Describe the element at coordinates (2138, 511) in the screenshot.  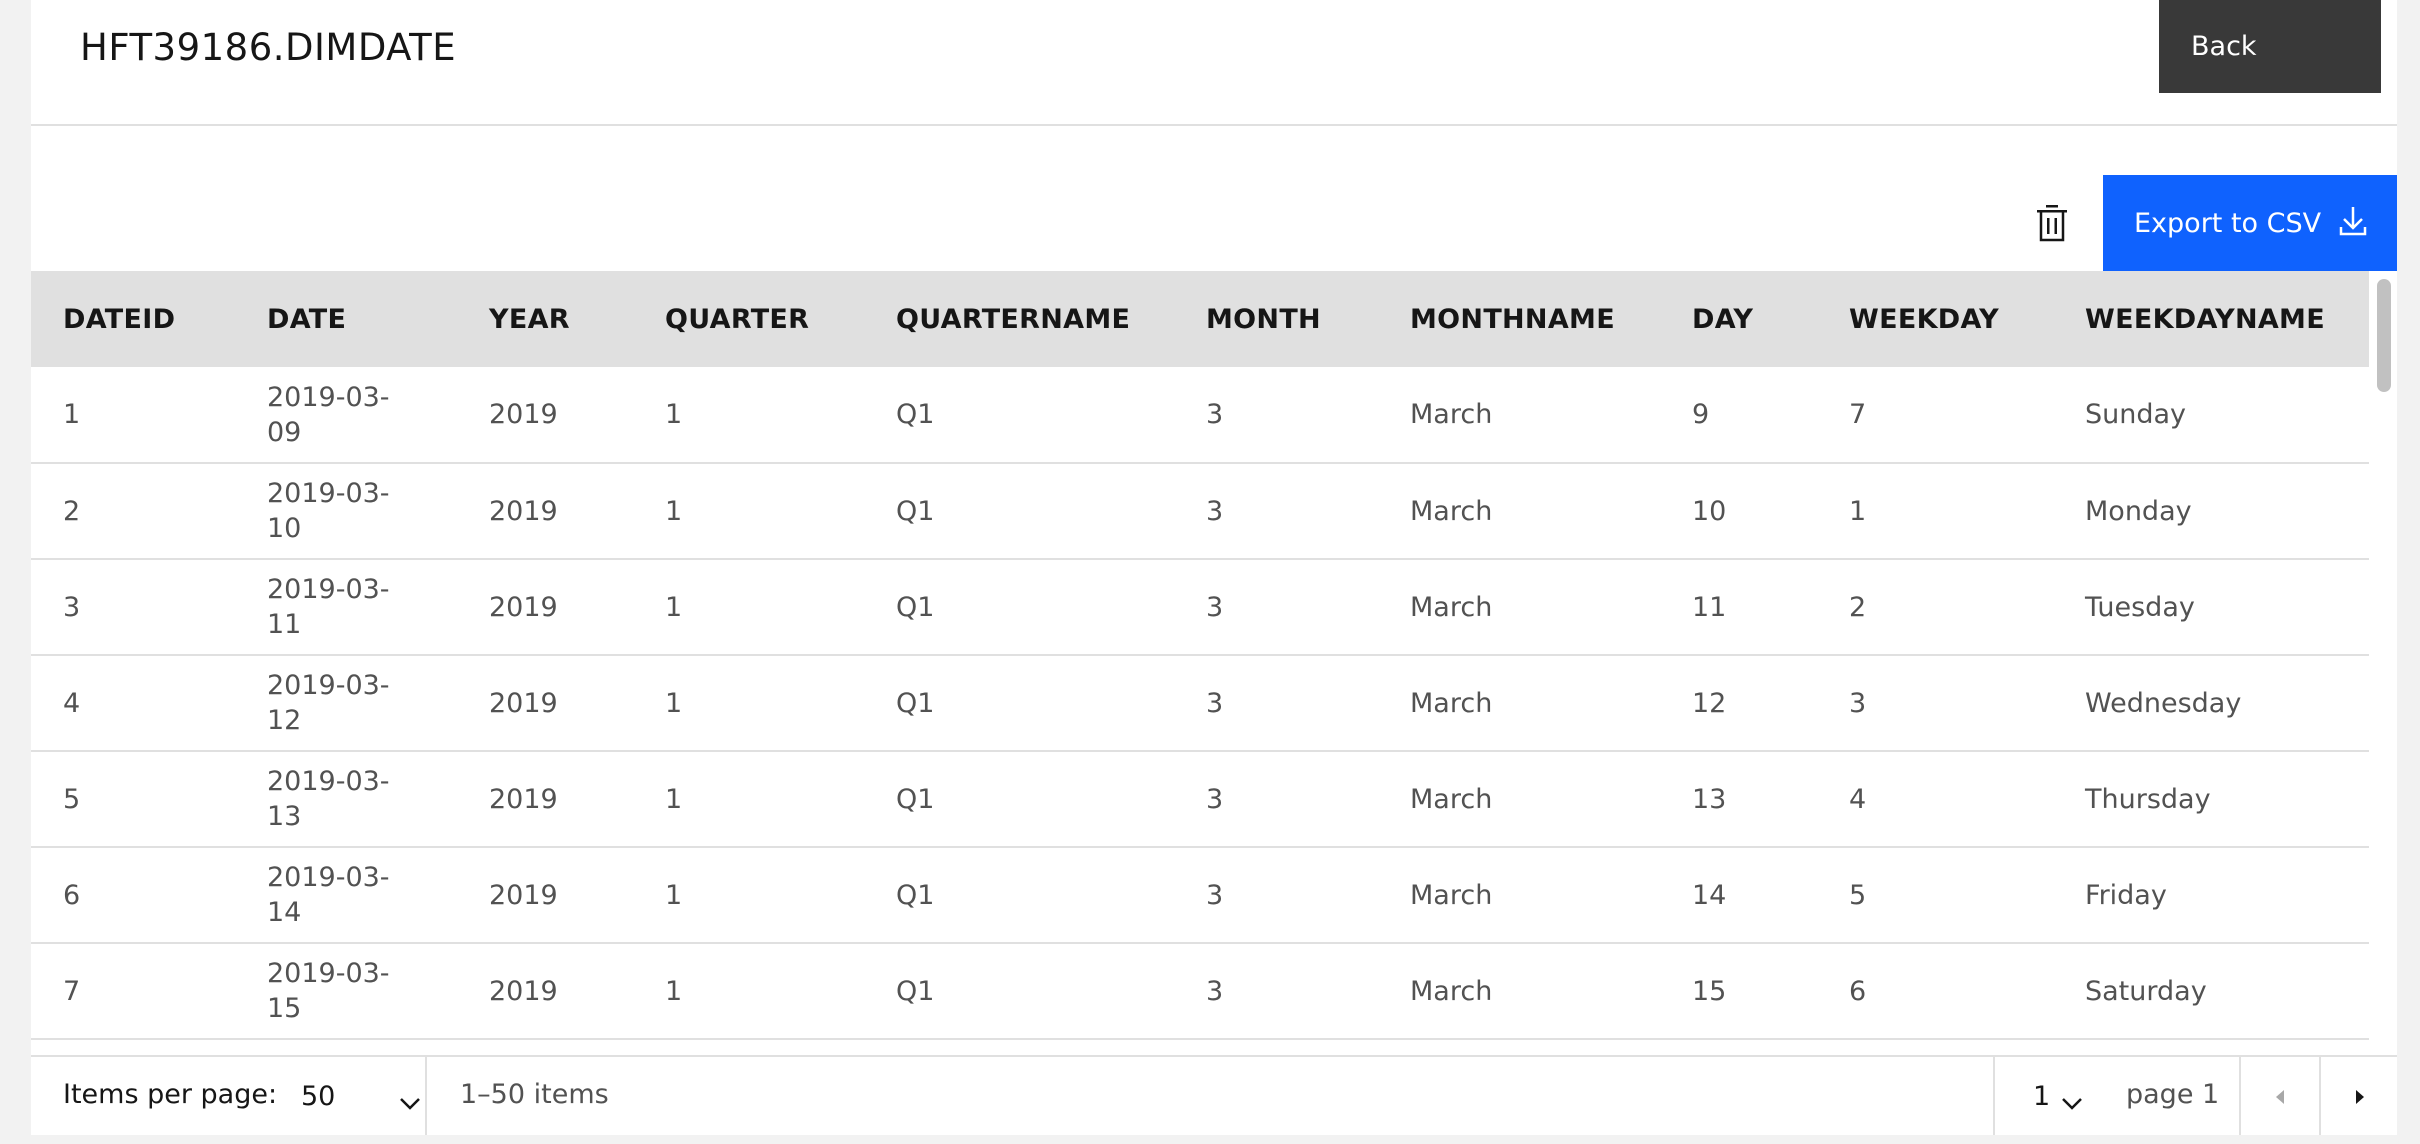
I see `table-cell: Monday` at that location.